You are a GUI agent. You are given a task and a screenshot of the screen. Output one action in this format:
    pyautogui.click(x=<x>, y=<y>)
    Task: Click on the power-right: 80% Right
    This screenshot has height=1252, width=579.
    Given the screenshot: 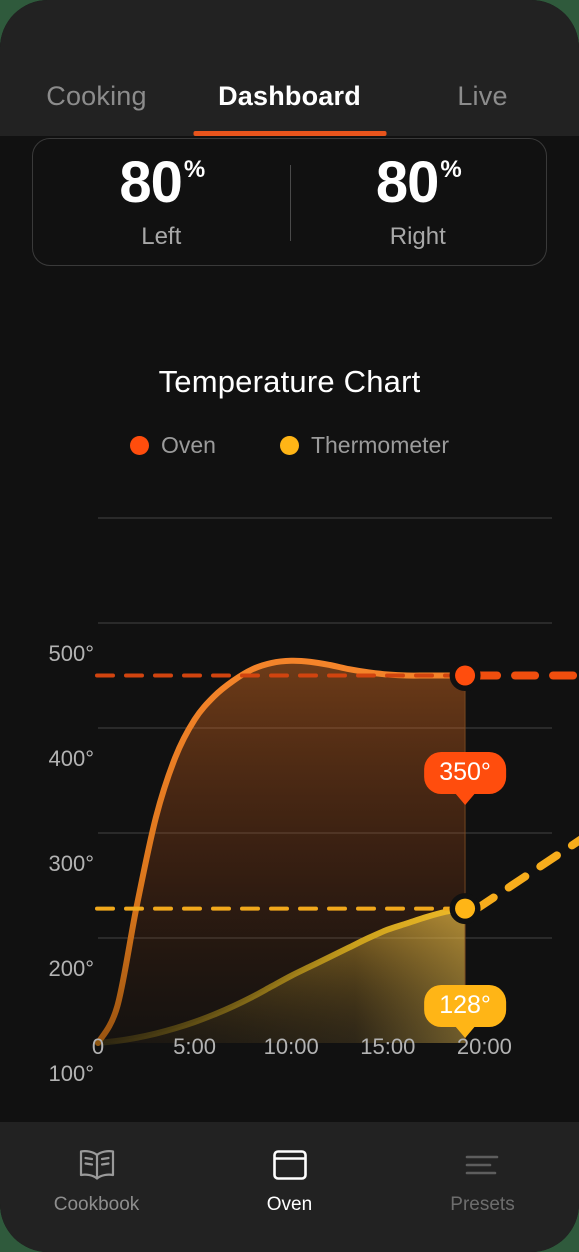 What is the action you would take?
    pyautogui.click(x=418, y=200)
    